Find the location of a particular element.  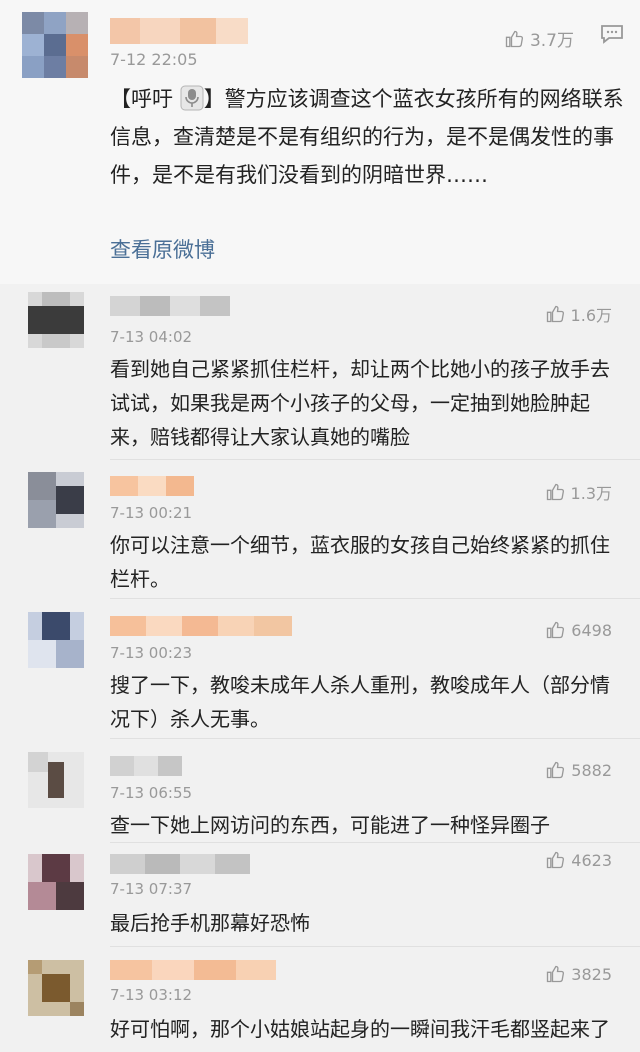

reply-time: 7-13 00:21 is located at coordinates (151, 513).